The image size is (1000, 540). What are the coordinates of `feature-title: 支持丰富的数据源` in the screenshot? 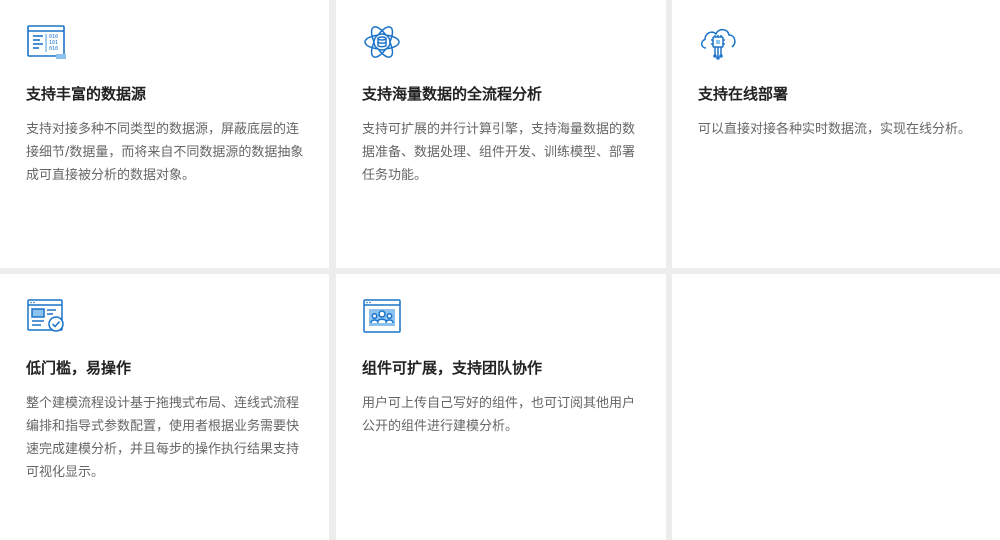 It's located at (86, 94).